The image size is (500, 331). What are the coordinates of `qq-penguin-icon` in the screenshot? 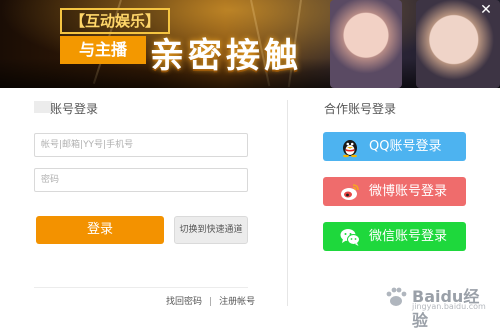 It's located at (350, 149).